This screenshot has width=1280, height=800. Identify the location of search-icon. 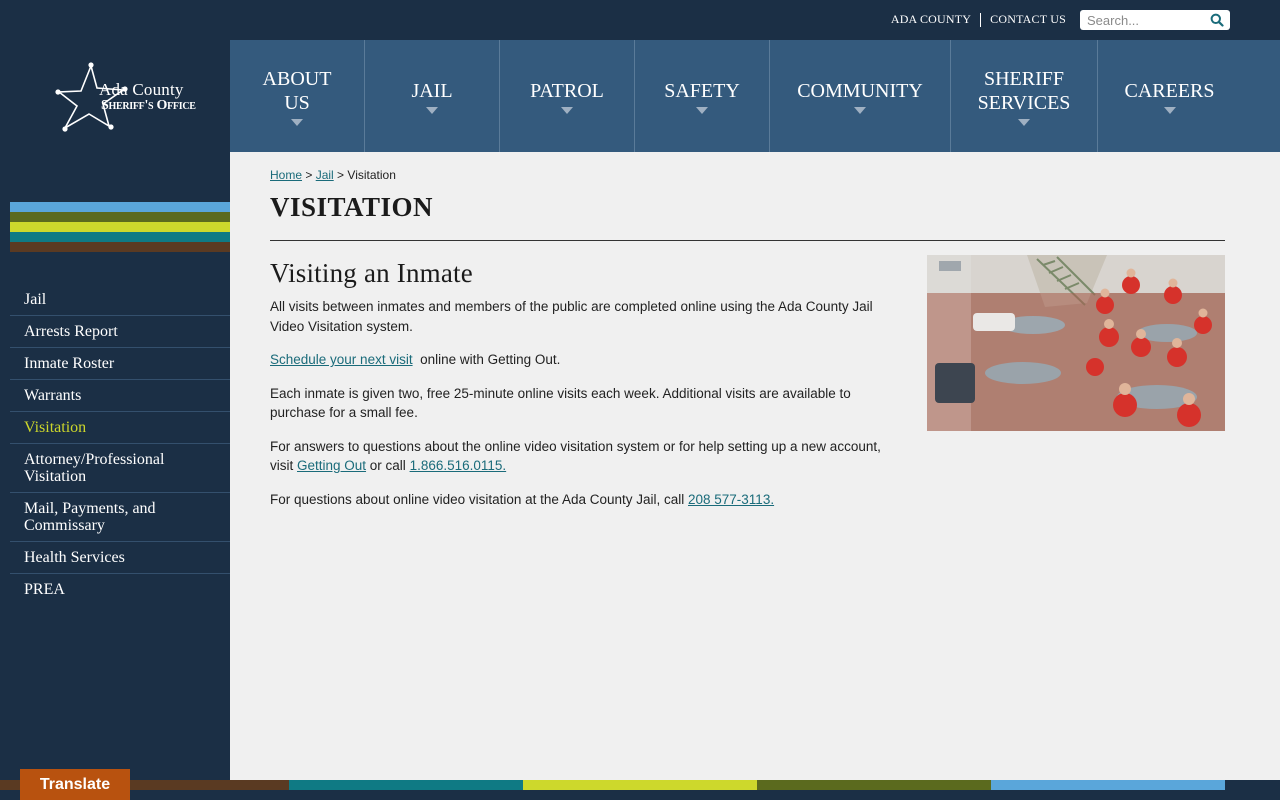
(1217, 20).